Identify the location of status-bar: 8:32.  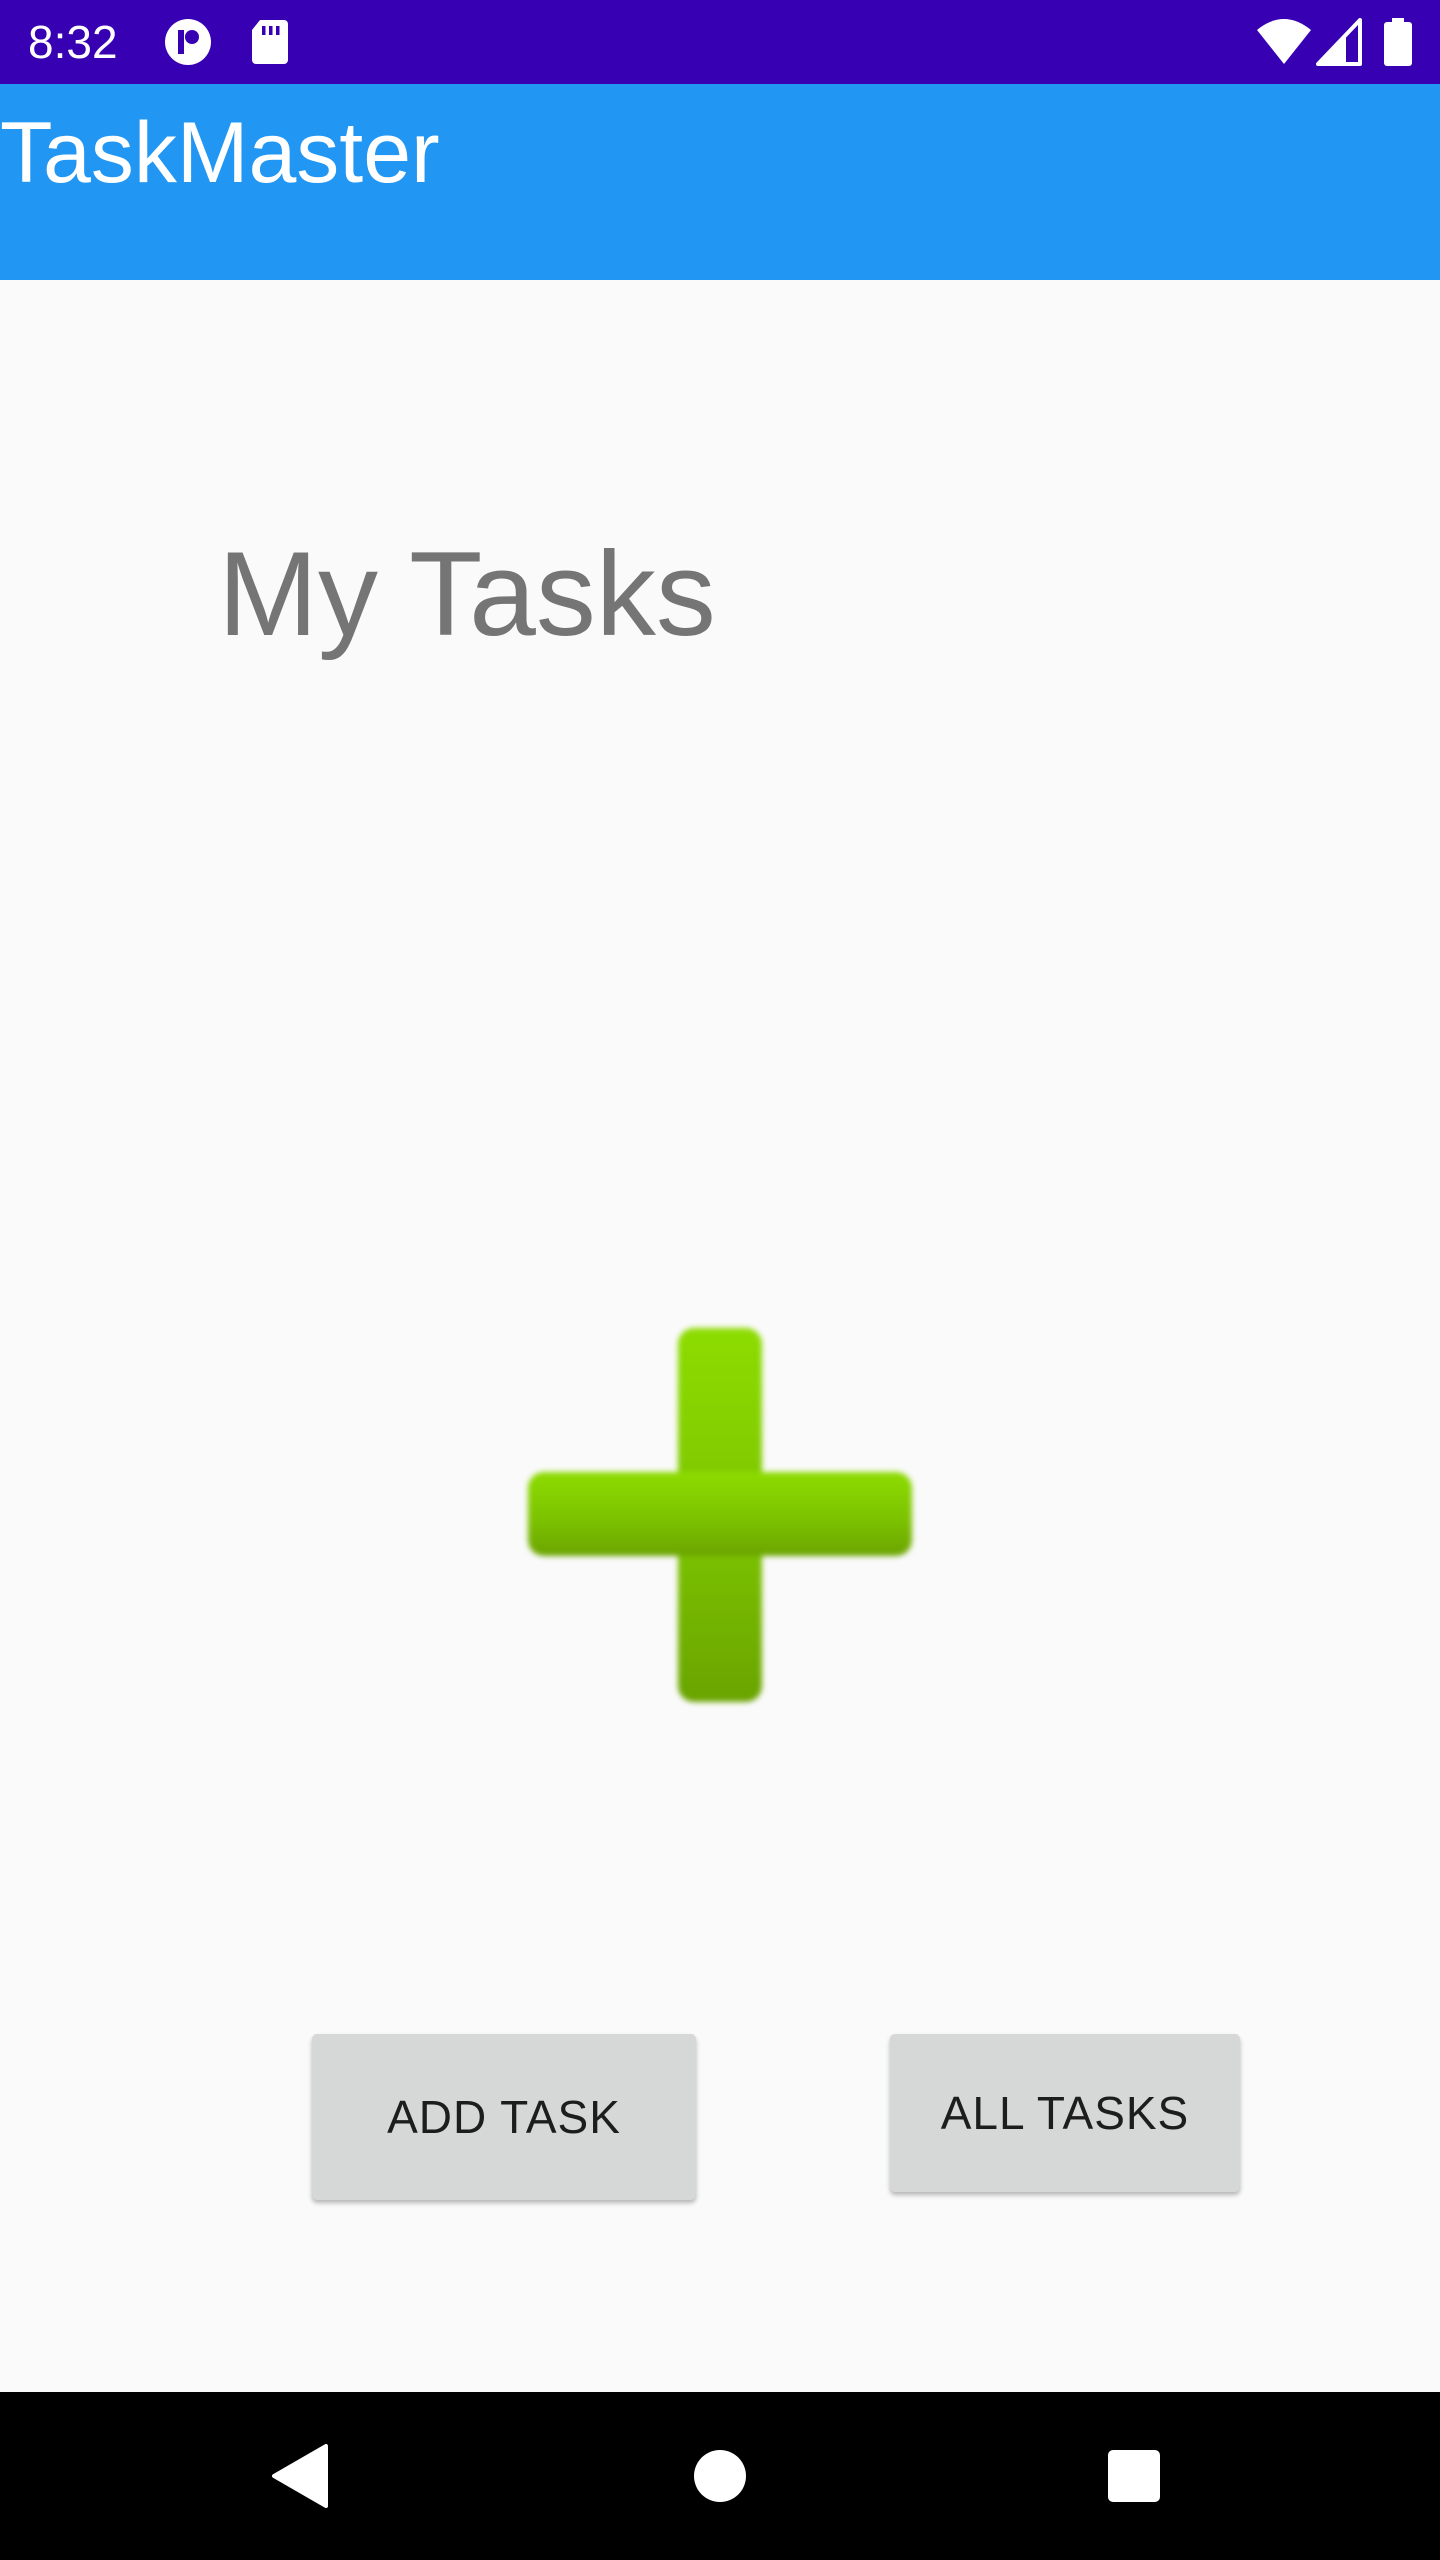
(720, 42).